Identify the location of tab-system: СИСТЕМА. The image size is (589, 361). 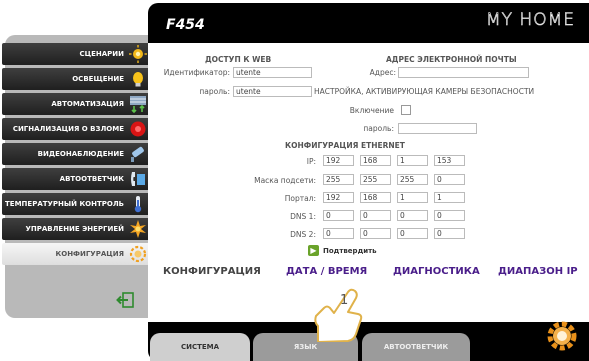
(200, 347).